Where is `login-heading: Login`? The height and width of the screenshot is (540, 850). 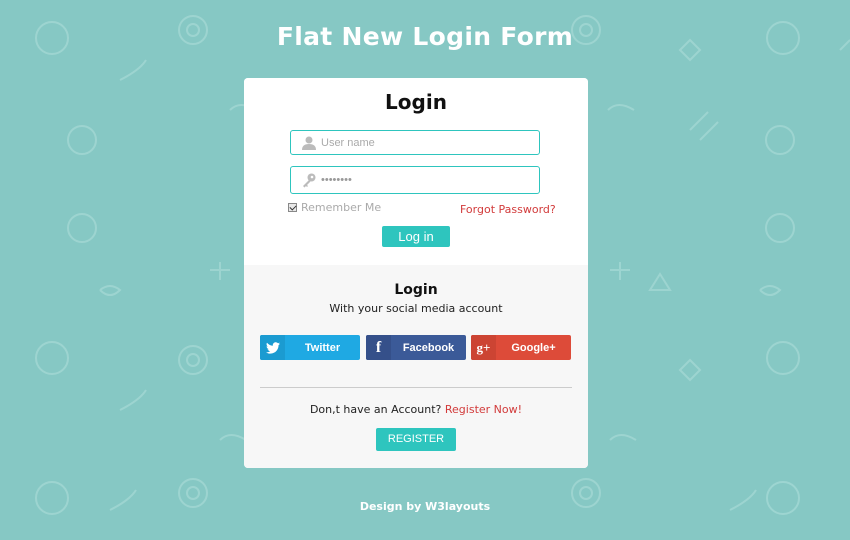 login-heading: Login is located at coordinates (416, 102).